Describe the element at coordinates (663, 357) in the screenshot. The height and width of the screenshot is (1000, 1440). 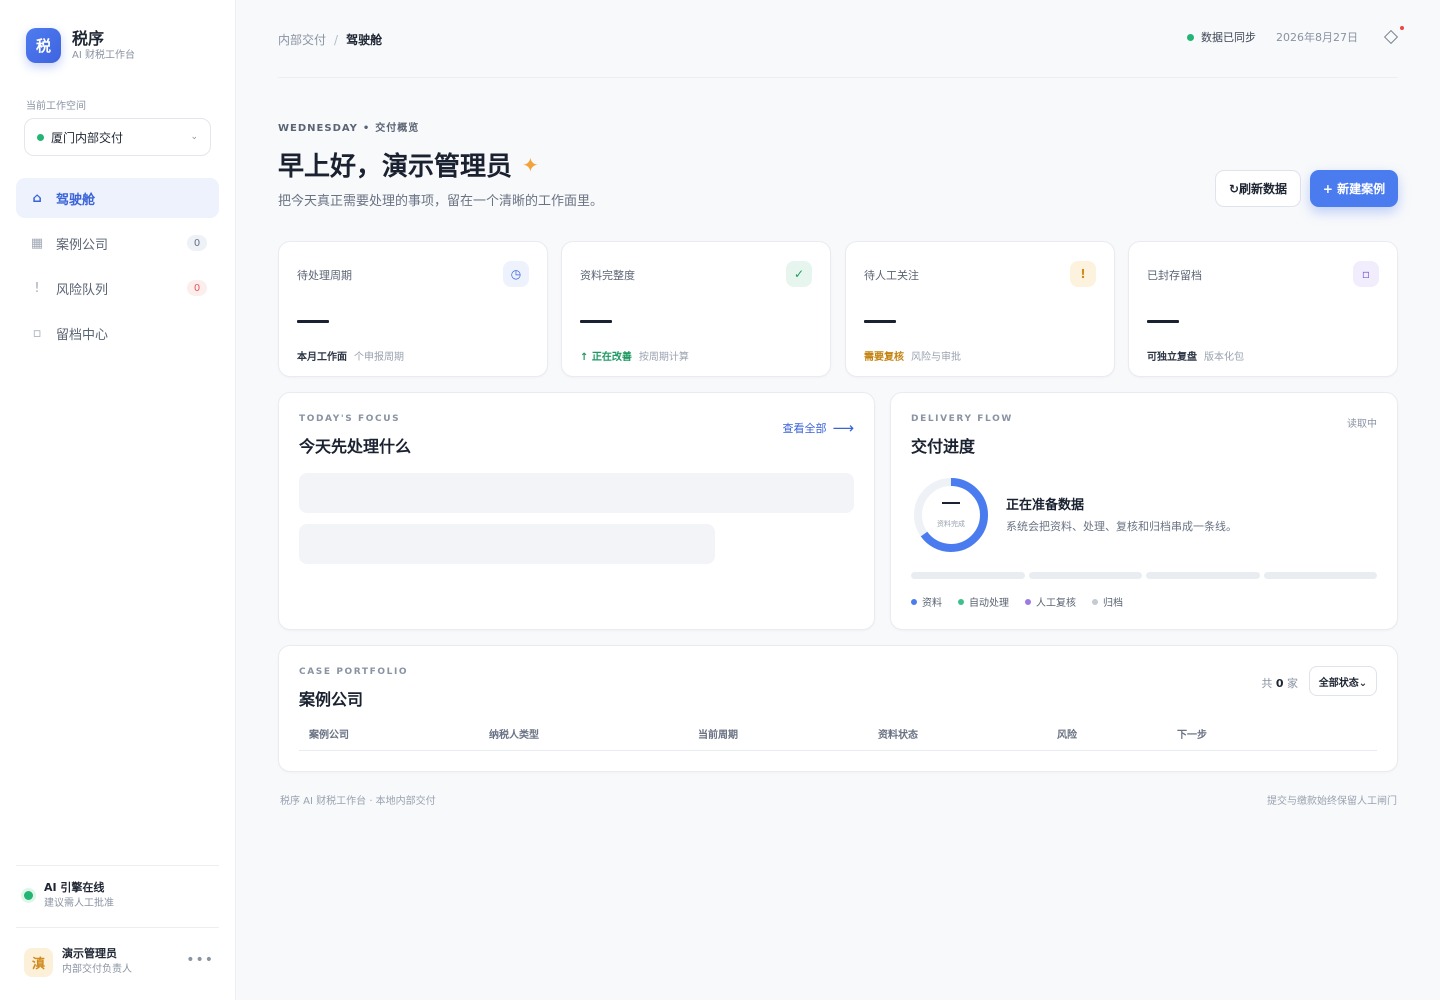
I see `stat-foot-note: 按周期计算` at that location.